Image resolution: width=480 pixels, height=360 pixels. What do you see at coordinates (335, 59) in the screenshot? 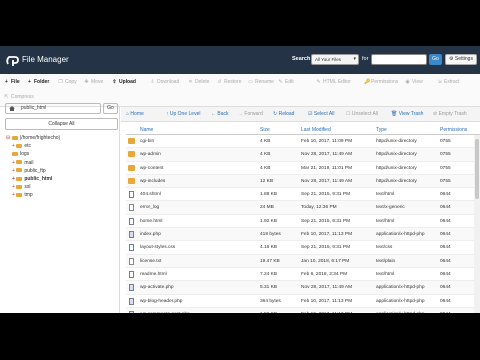
I see `search-scope-select: All Your Files` at bounding box center [335, 59].